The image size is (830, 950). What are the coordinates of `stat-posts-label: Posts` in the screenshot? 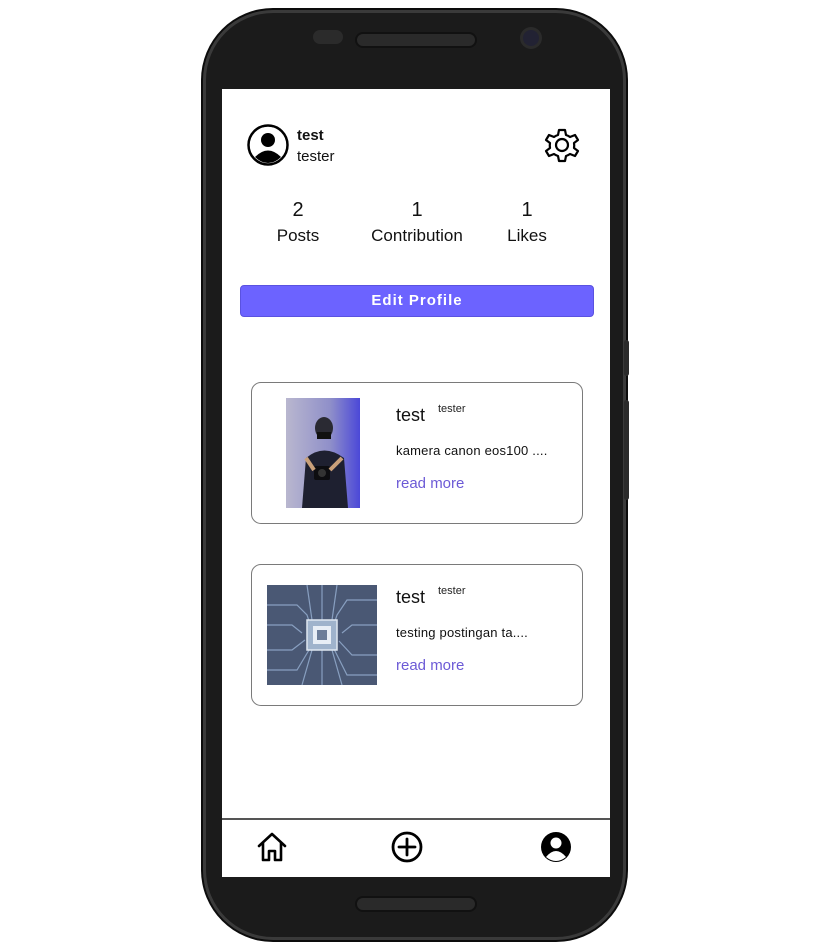 It's located at (298, 235).